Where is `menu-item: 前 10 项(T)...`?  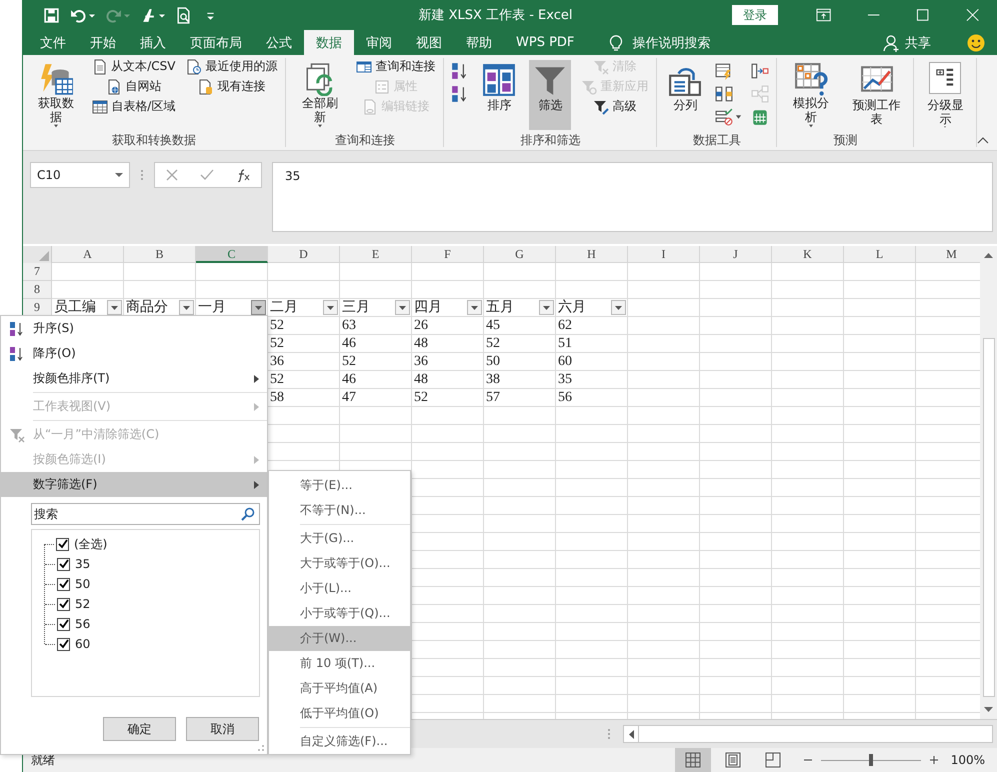
menu-item: 前 10 项(T)... is located at coordinates (339, 663).